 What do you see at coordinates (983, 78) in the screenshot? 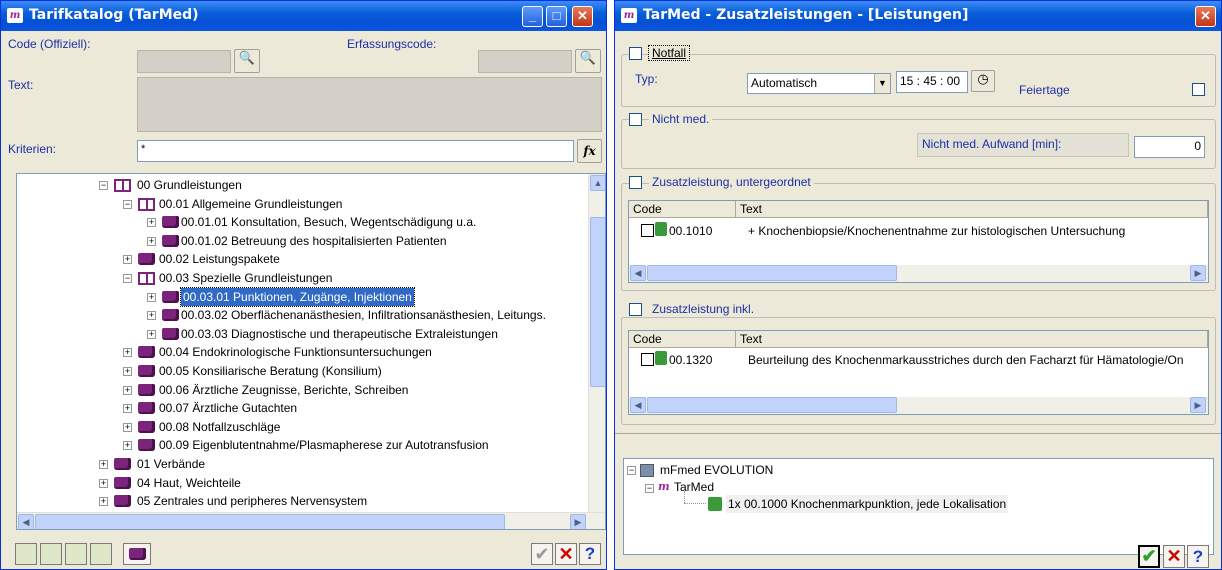
I see `clock-icon: ◷` at bounding box center [983, 78].